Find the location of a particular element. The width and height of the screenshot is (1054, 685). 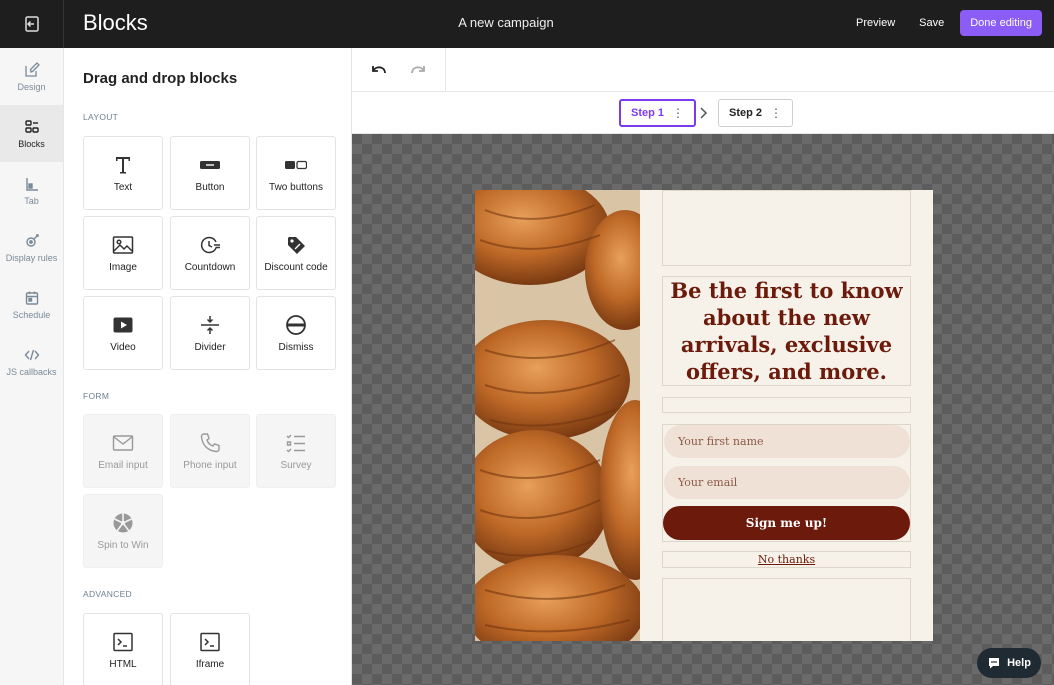

block-iframe: Iframe is located at coordinates (210, 649).